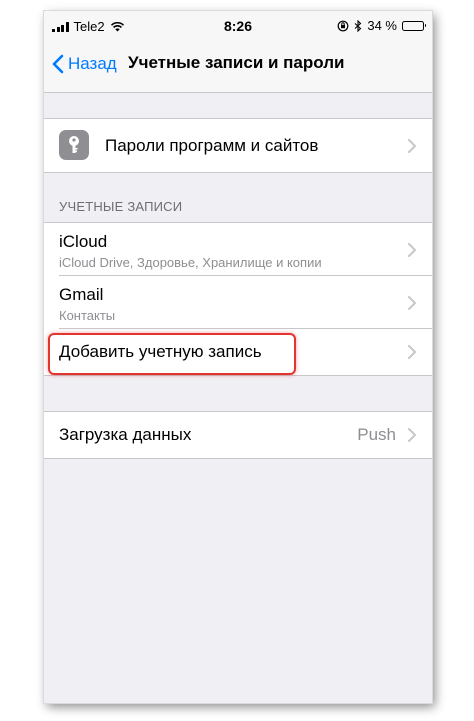 Image resolution: width=474 pixels, height=721 pixels. I want to click on bluetooth-icon, so click(358, 25).